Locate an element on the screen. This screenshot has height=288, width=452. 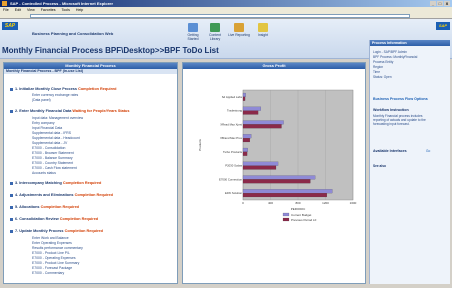
step-label: 2. Enter Monthly Financial Data is located at coordinates (43, 111).